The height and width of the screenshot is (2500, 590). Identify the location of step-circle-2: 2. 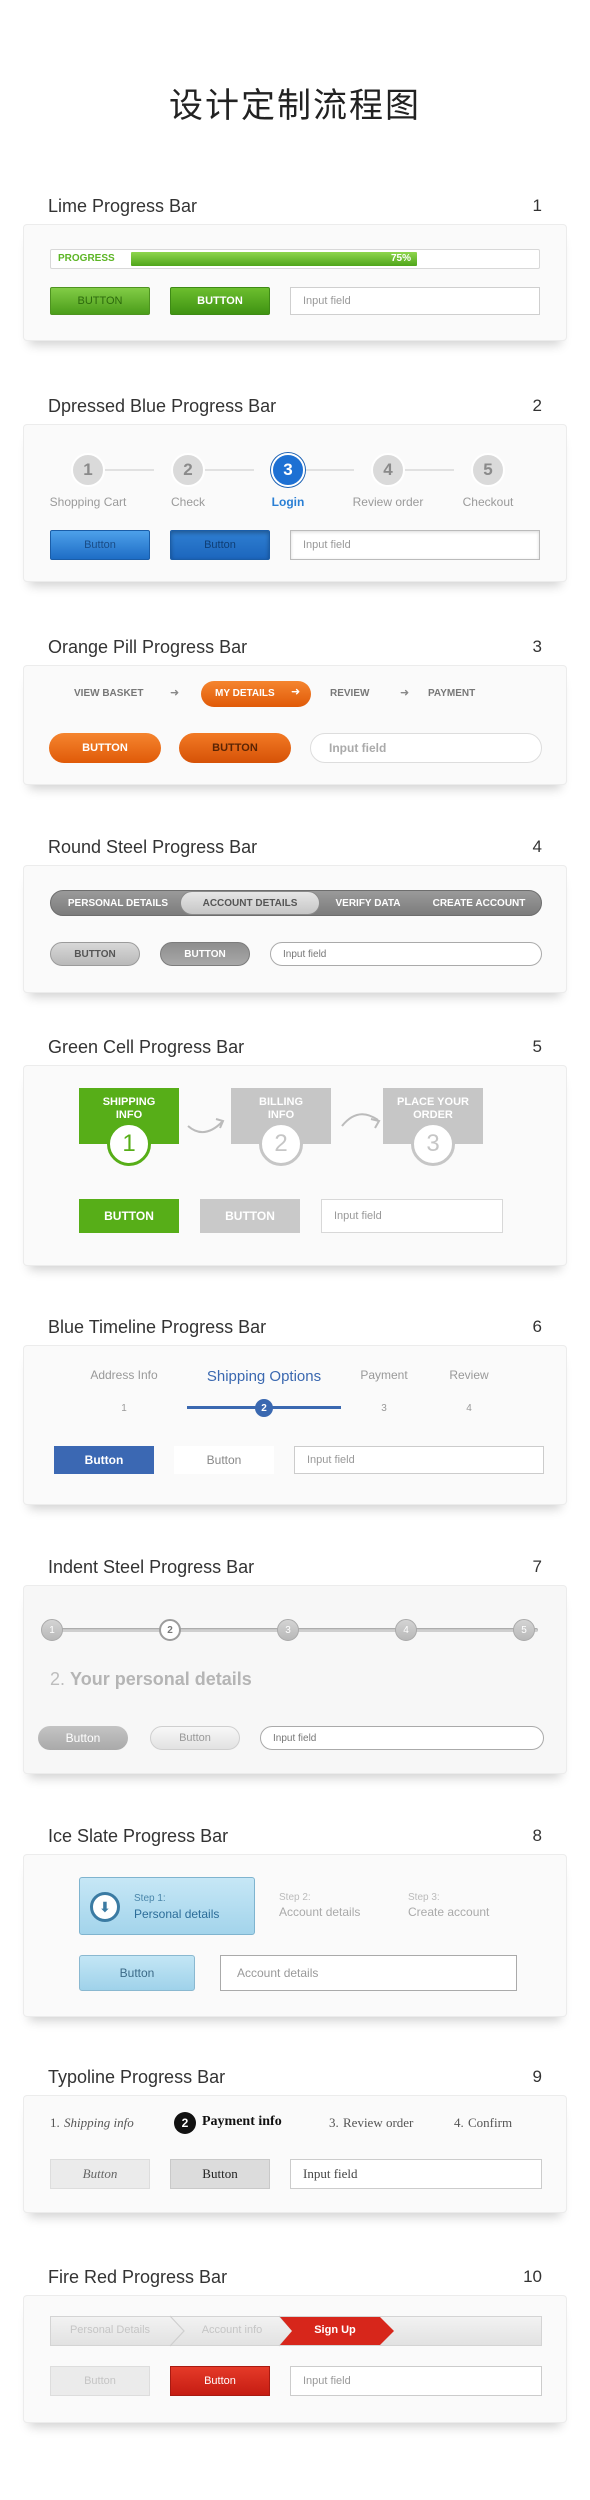
(188, 470).